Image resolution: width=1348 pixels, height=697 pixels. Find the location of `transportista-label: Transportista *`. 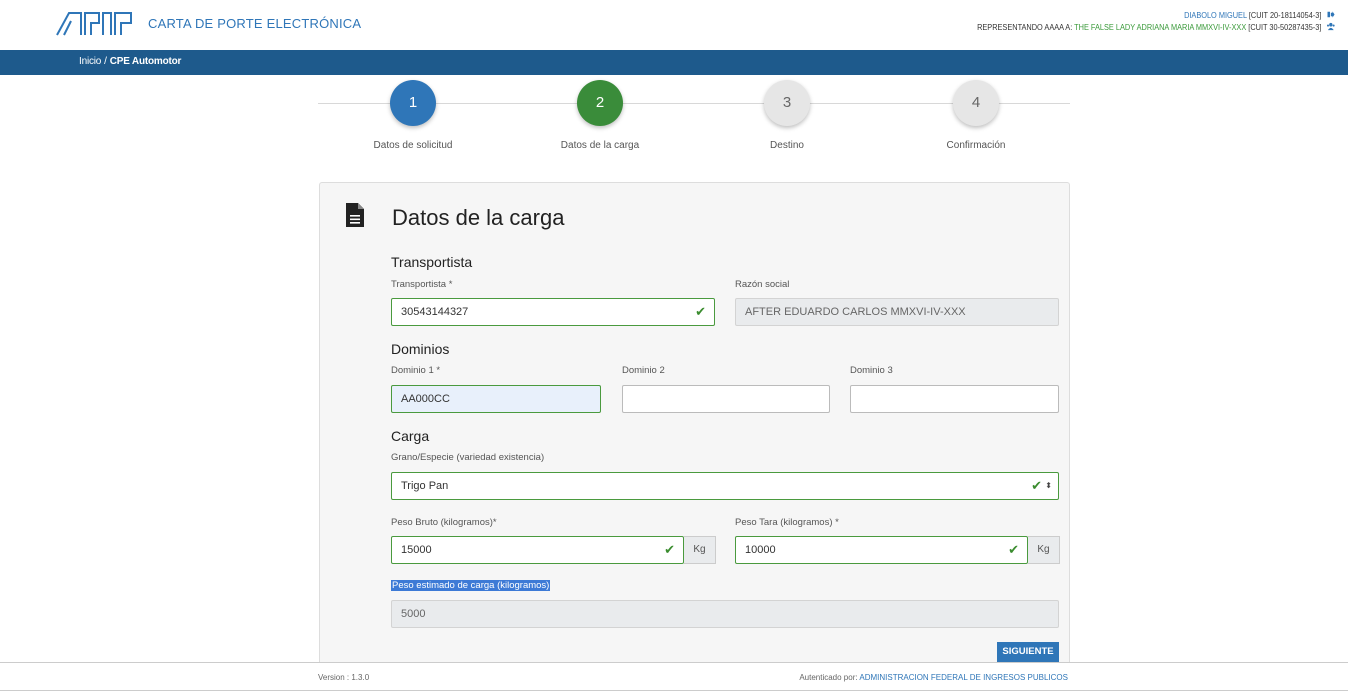

transportista-label: Transportista * is located at coordinates (422, 284).